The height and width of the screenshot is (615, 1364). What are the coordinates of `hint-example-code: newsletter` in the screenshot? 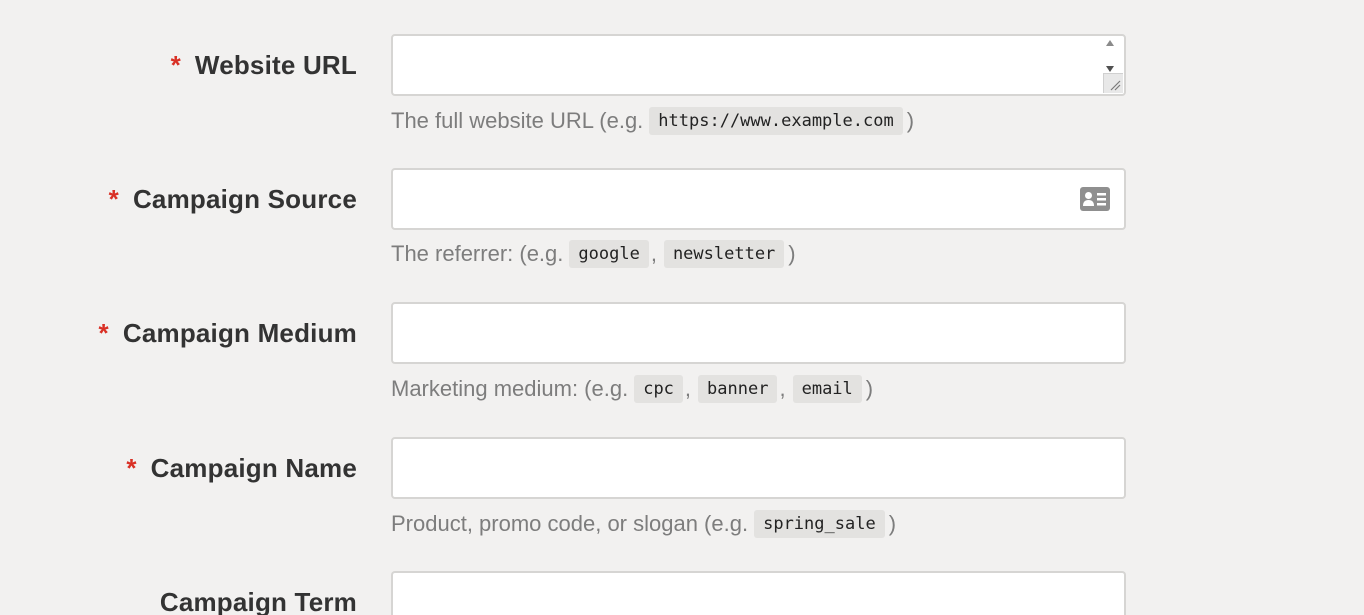 It's located at (724, 254).